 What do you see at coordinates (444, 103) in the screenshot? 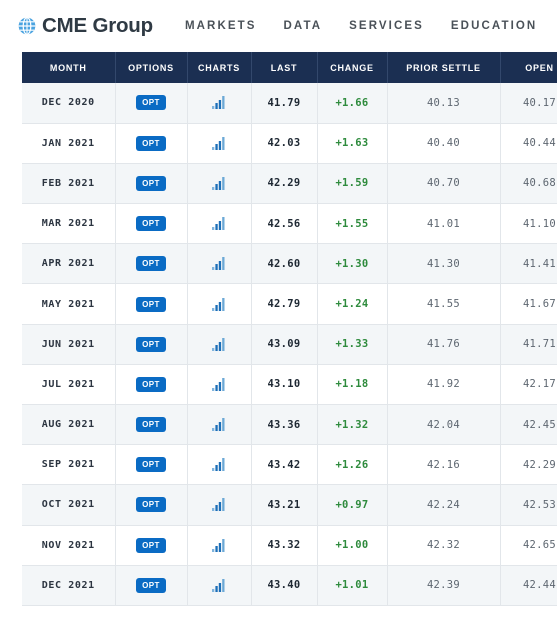
I see `cell-prior-settle: 40.13` at bounding box center [444, 103].